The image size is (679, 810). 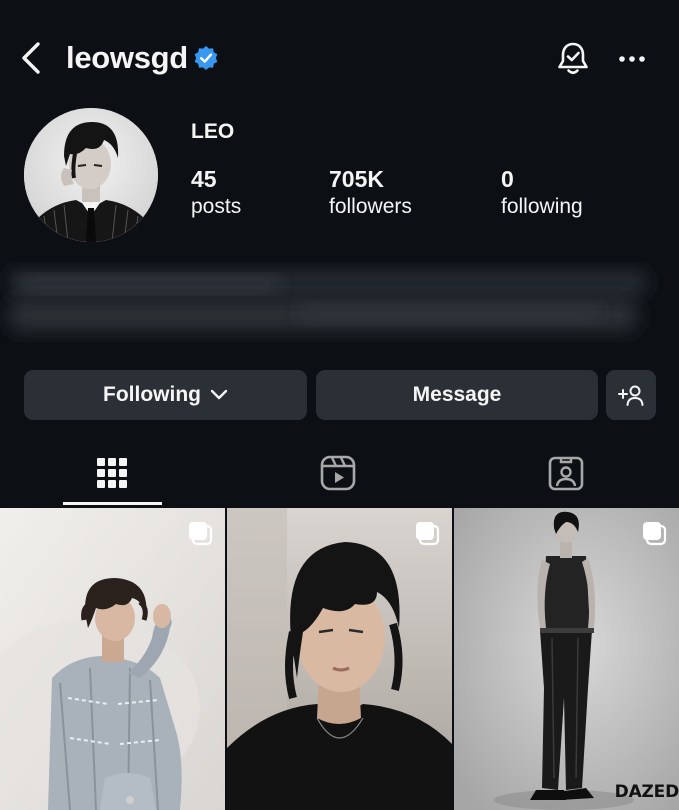 I want to click on avatar-photo, so click(x=91, y=175).